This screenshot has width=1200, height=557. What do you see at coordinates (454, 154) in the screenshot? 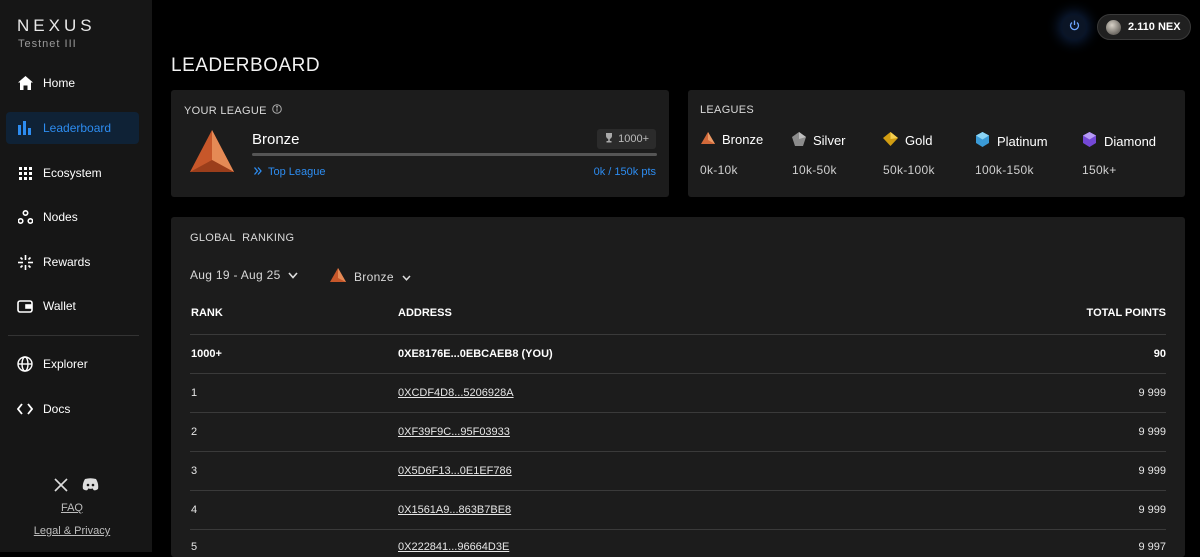
I see `league-progress-bar` at bounding box center [454, 154].